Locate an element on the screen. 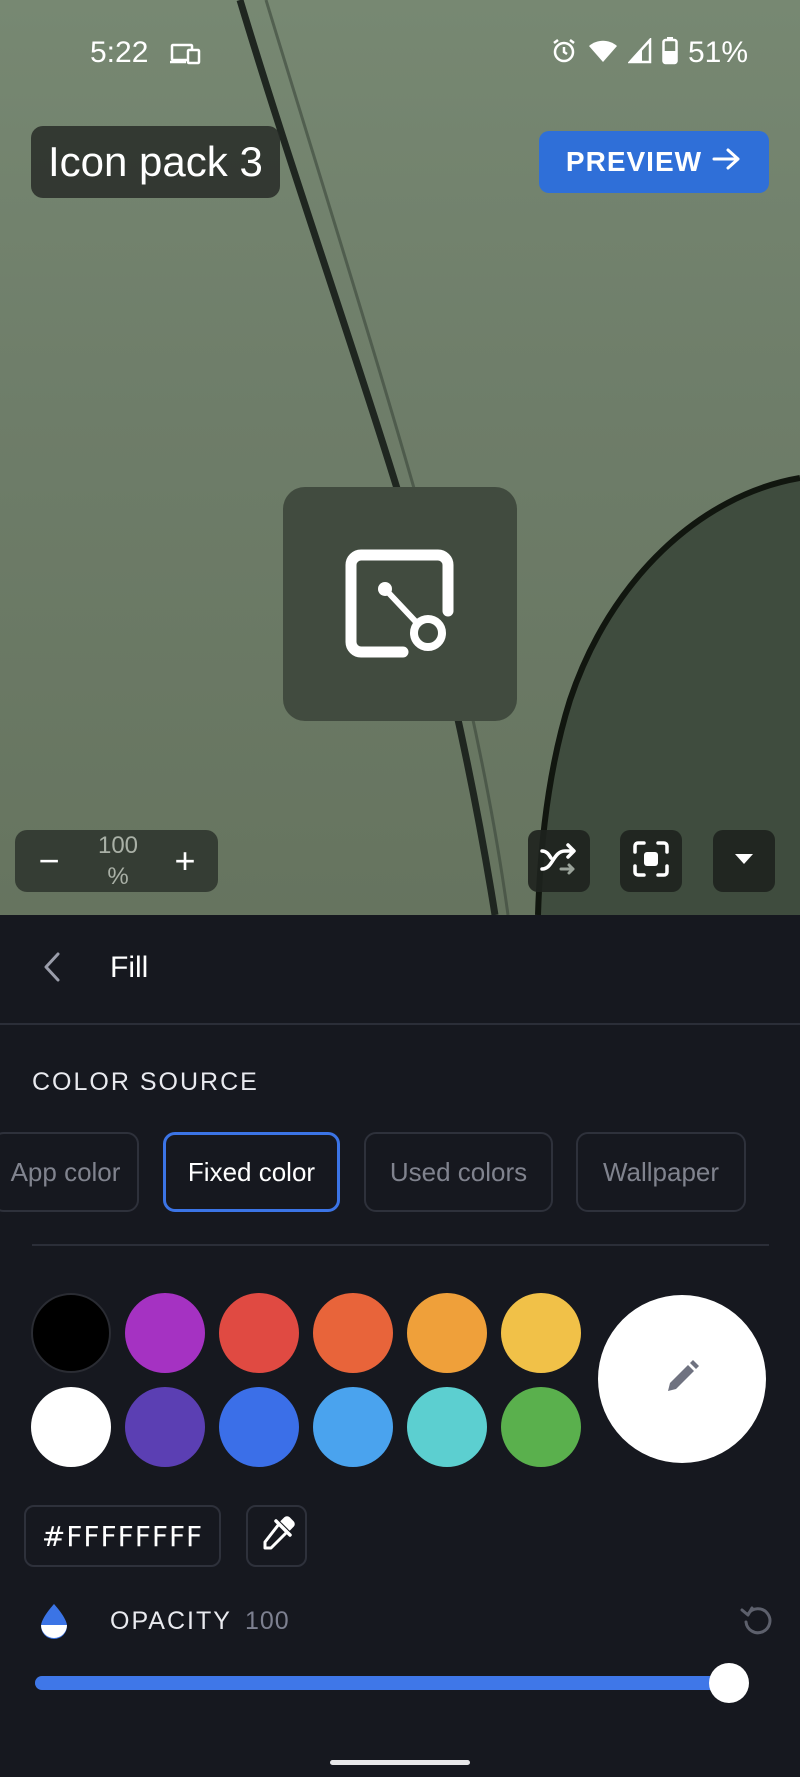  fit-screen-icon is located at coordinates (651, 861).